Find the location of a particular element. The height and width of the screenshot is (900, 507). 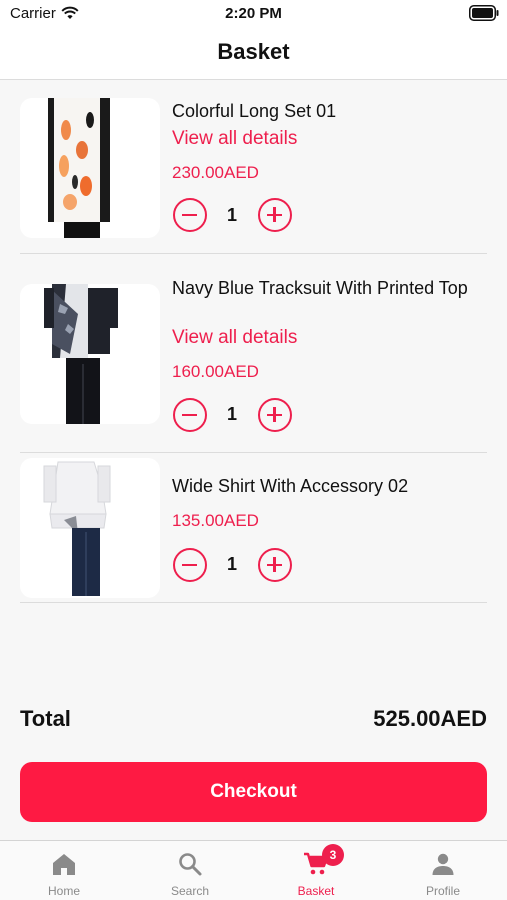

tab-bar: Home Search 3 Basket Profile is located at coordinates (253, 870).